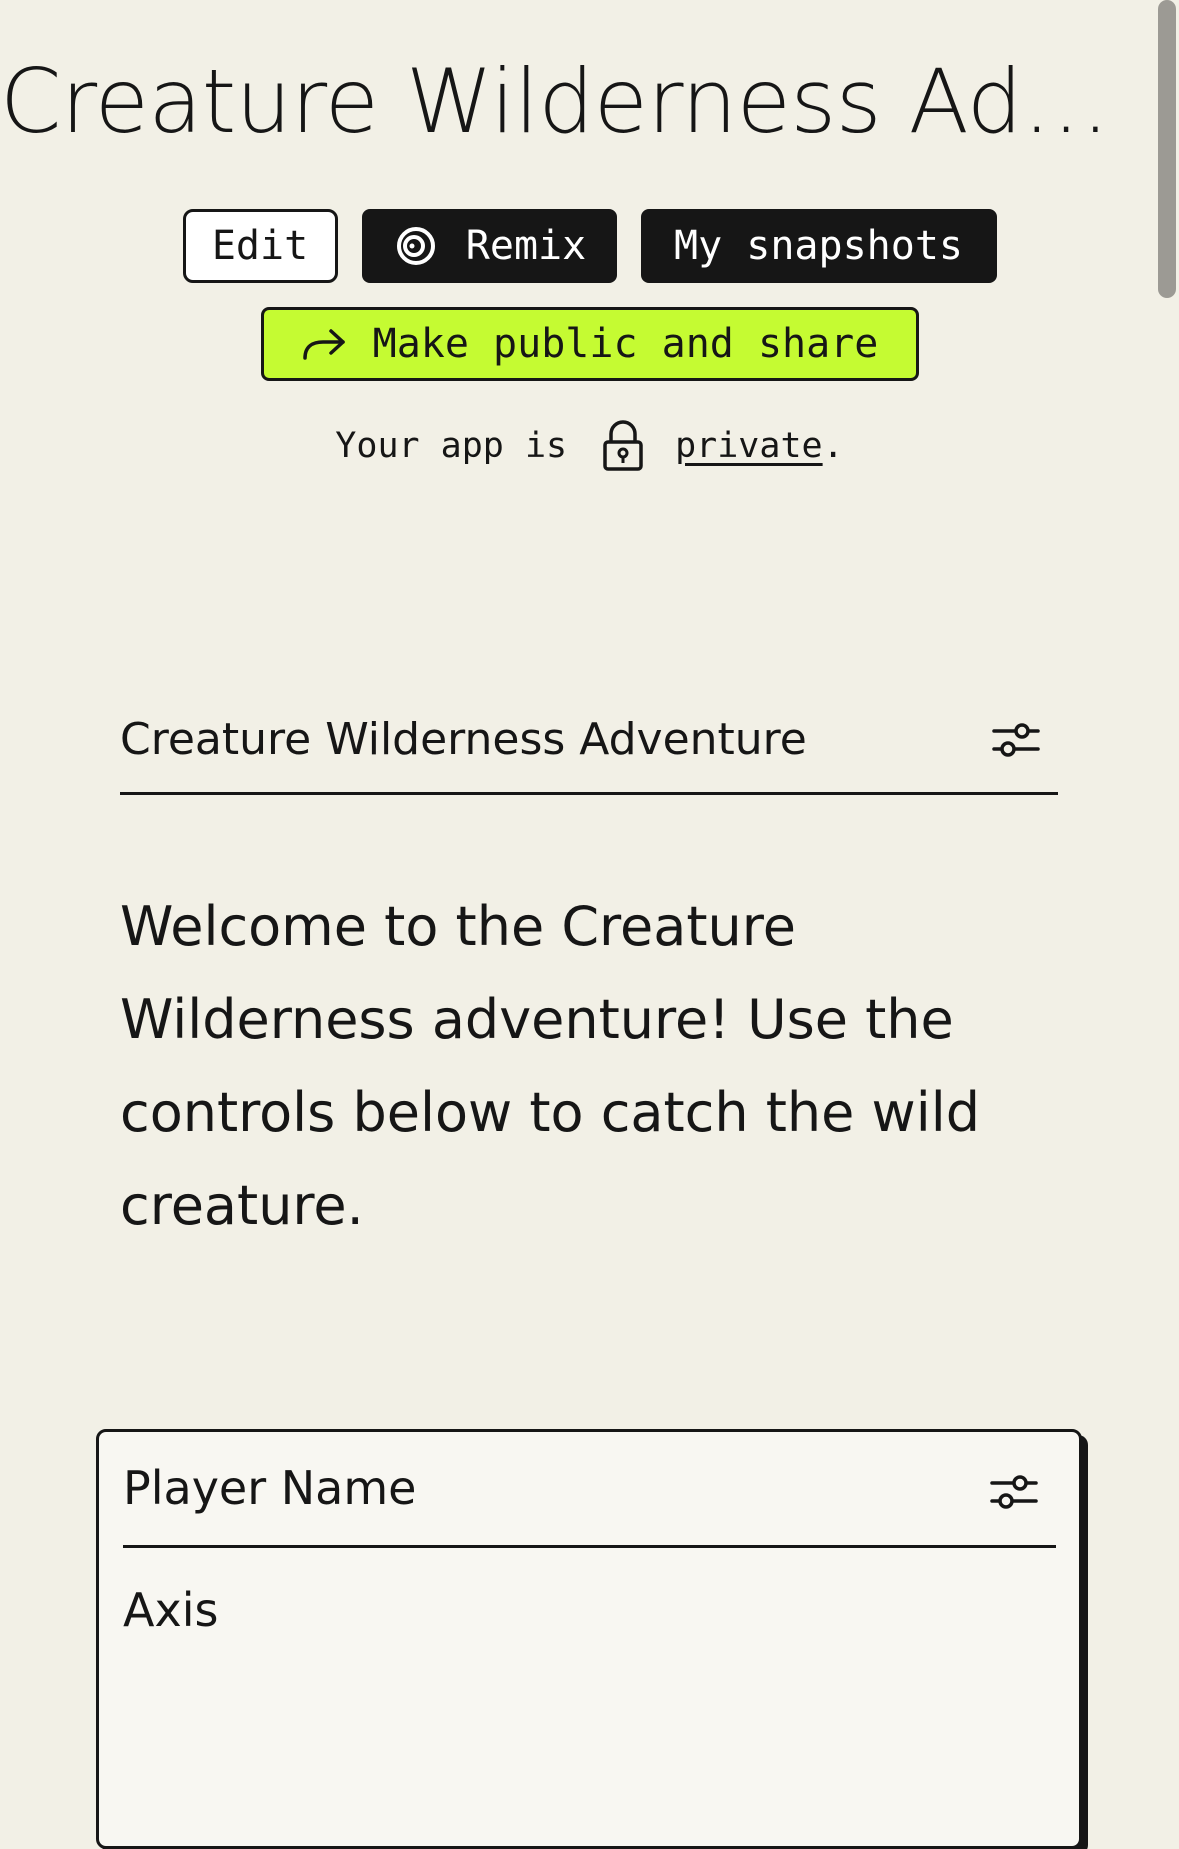  I want to click on app-header: Creature Wilderness Adventure, so click(589, 747).